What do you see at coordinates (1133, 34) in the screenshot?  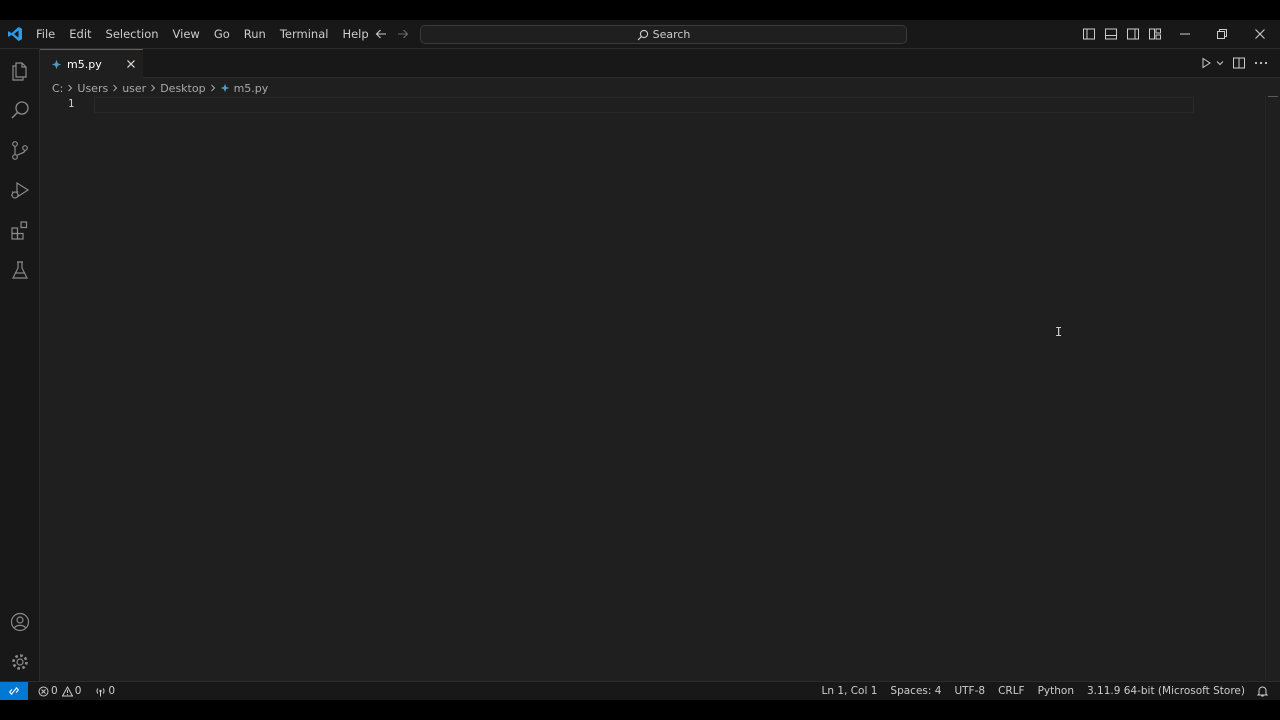 I see `toggle-secondary-sidebar-icon` at bounding box center [1133, 34].